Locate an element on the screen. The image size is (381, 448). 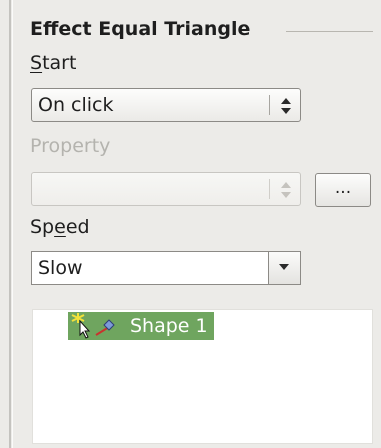
speed-select: Slow is located at coordinates (166, 268).